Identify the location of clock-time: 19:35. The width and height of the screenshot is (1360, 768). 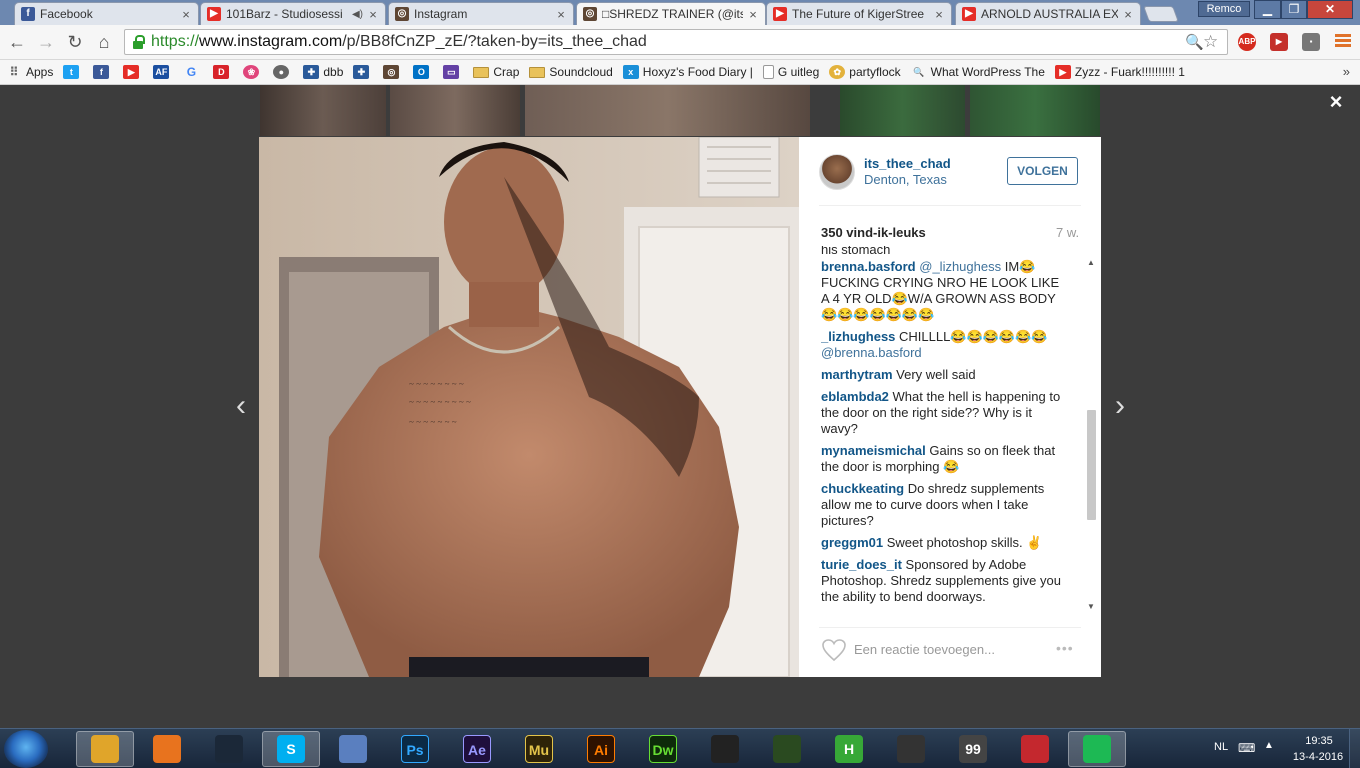
(1319, 741).